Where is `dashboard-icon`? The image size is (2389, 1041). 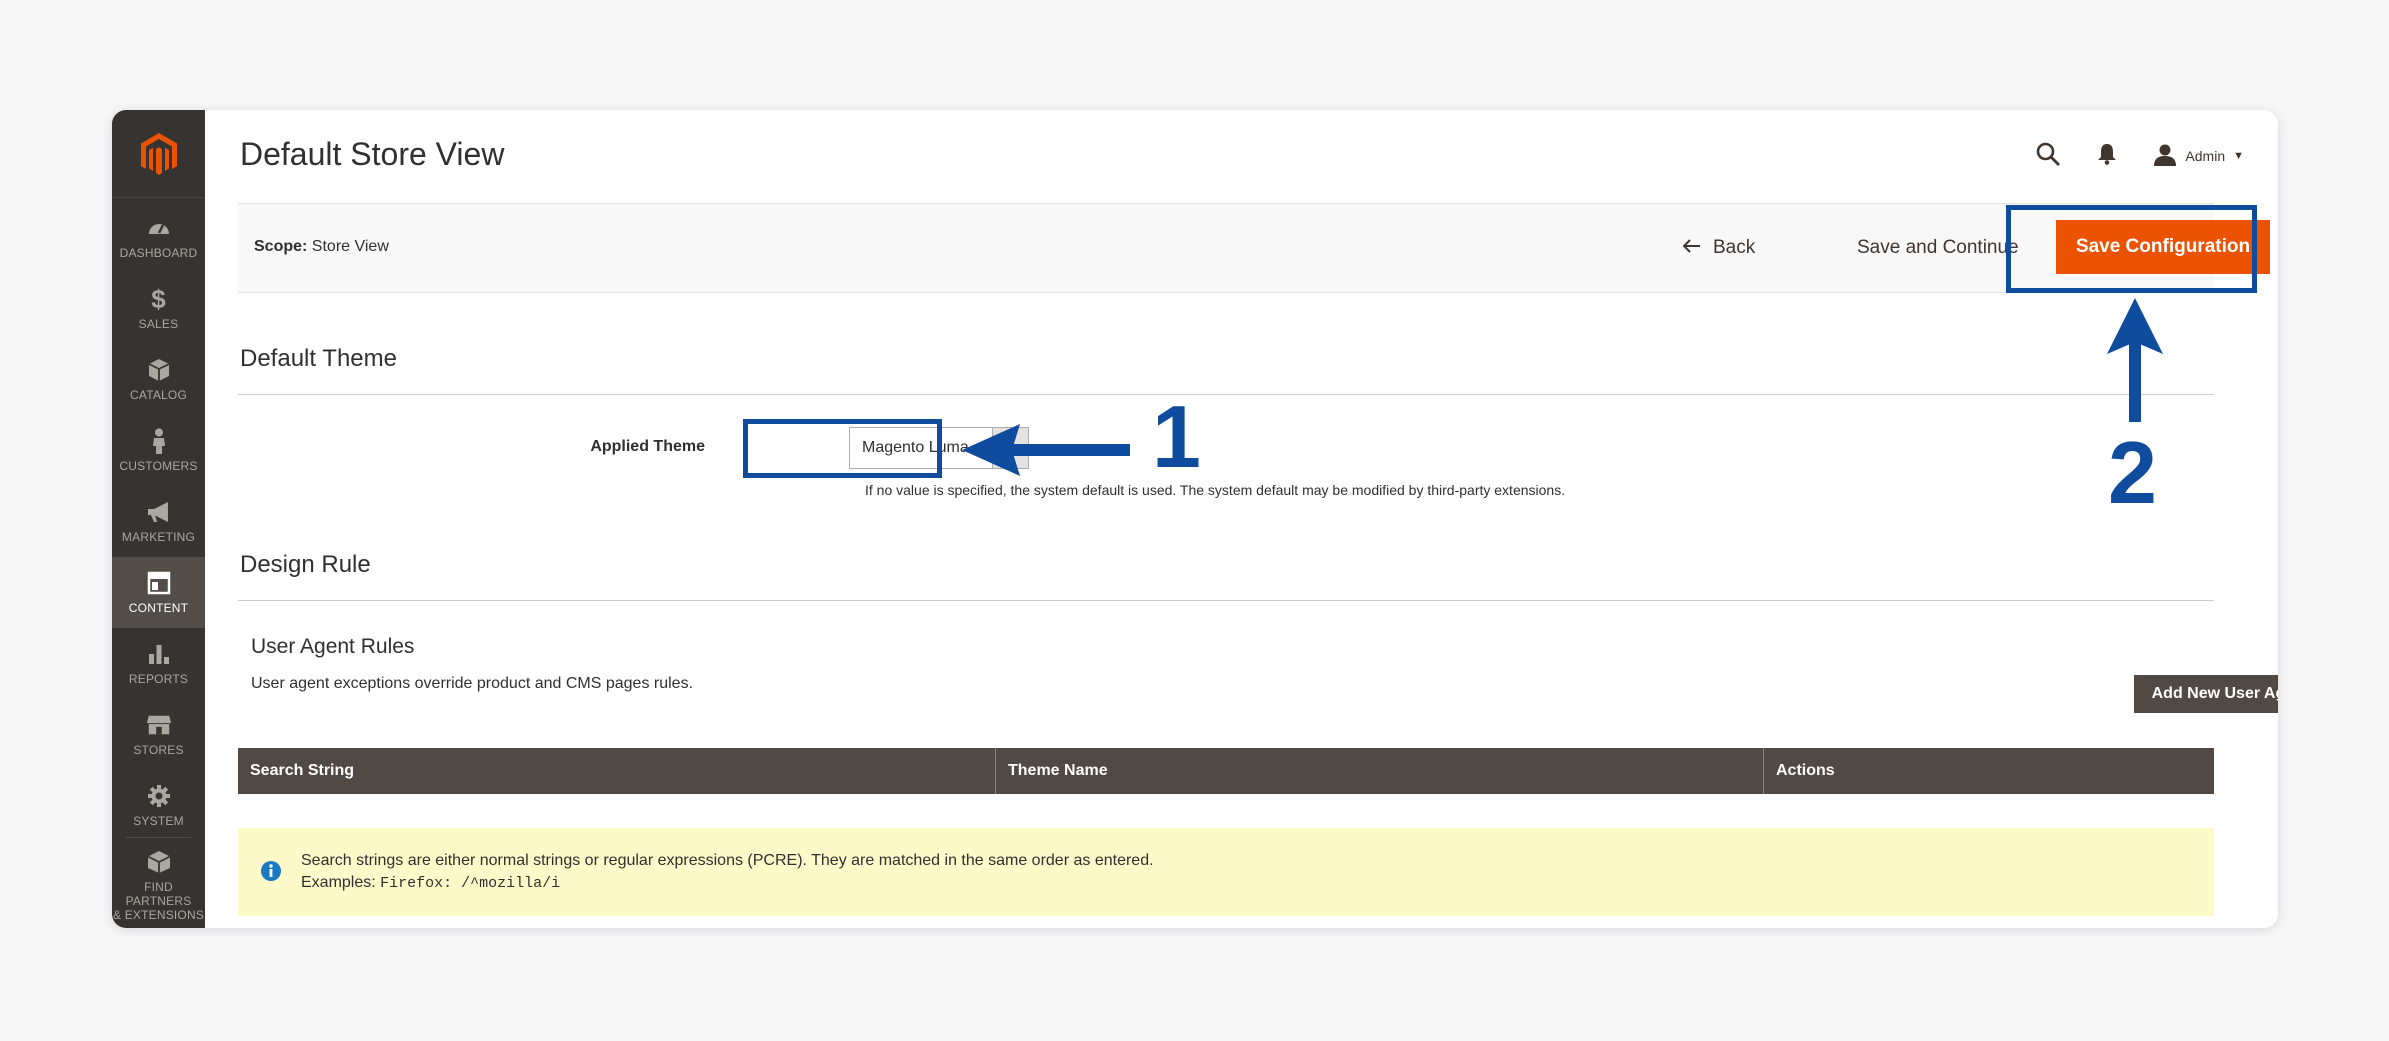
dashboard-icon is located at coordinates (159, 228).